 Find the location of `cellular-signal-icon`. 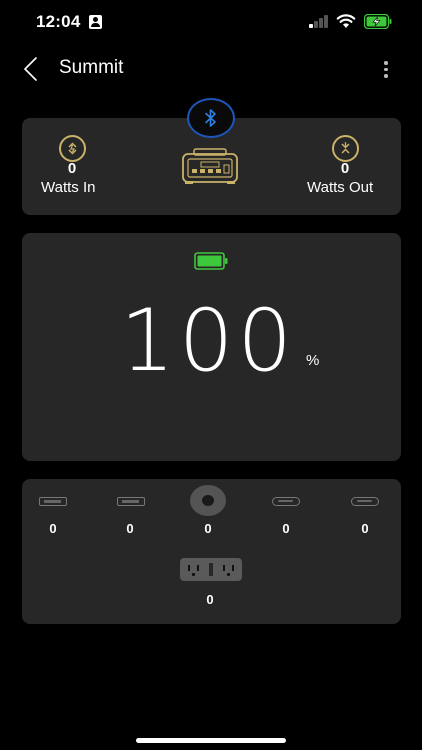

cellular-signal-icon is located at coordinates (319, 21).